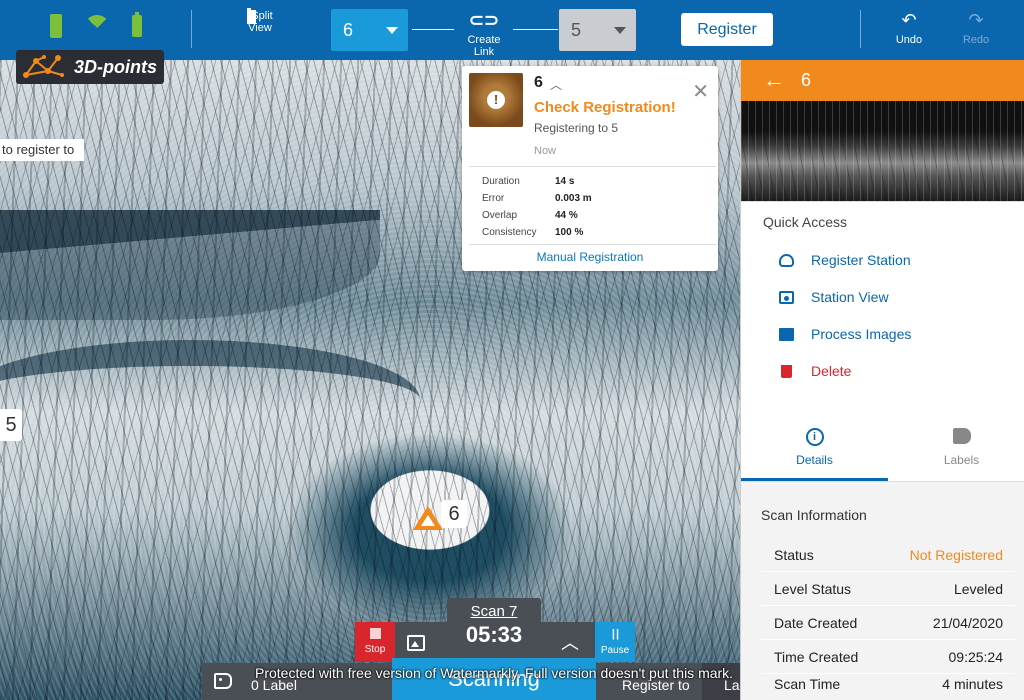 The image size is (1024, 700). Describe the element at coordinates (43, 66) in the screenshot. I see `logo-network-icon` at that location.